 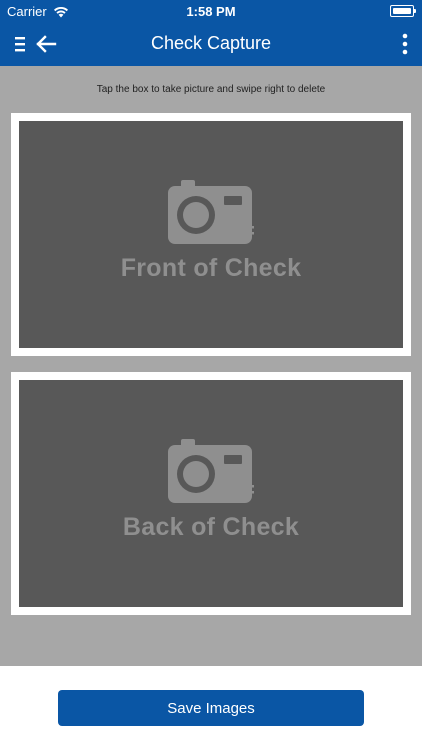 I want to click on battery-icon, so click(x=403, y=11).